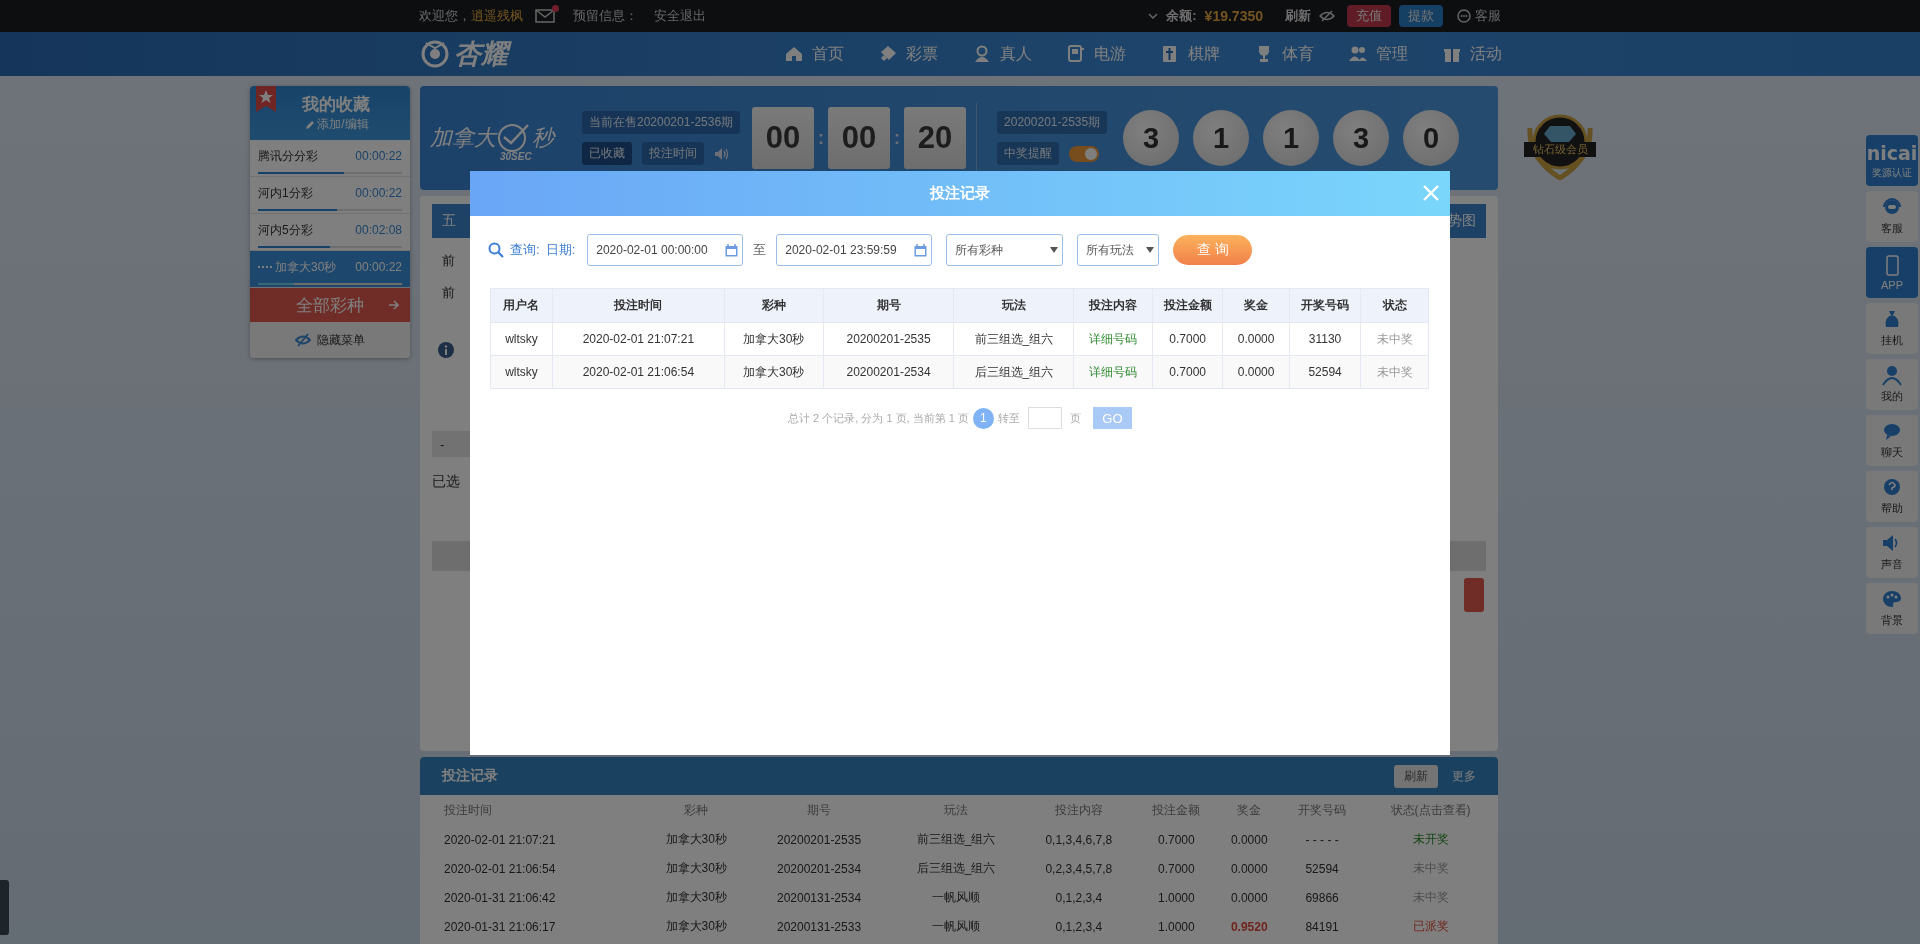  Describe the element at coordinates (1284, 54) in the screenshot. I see `nav-item: 体育` at that location.